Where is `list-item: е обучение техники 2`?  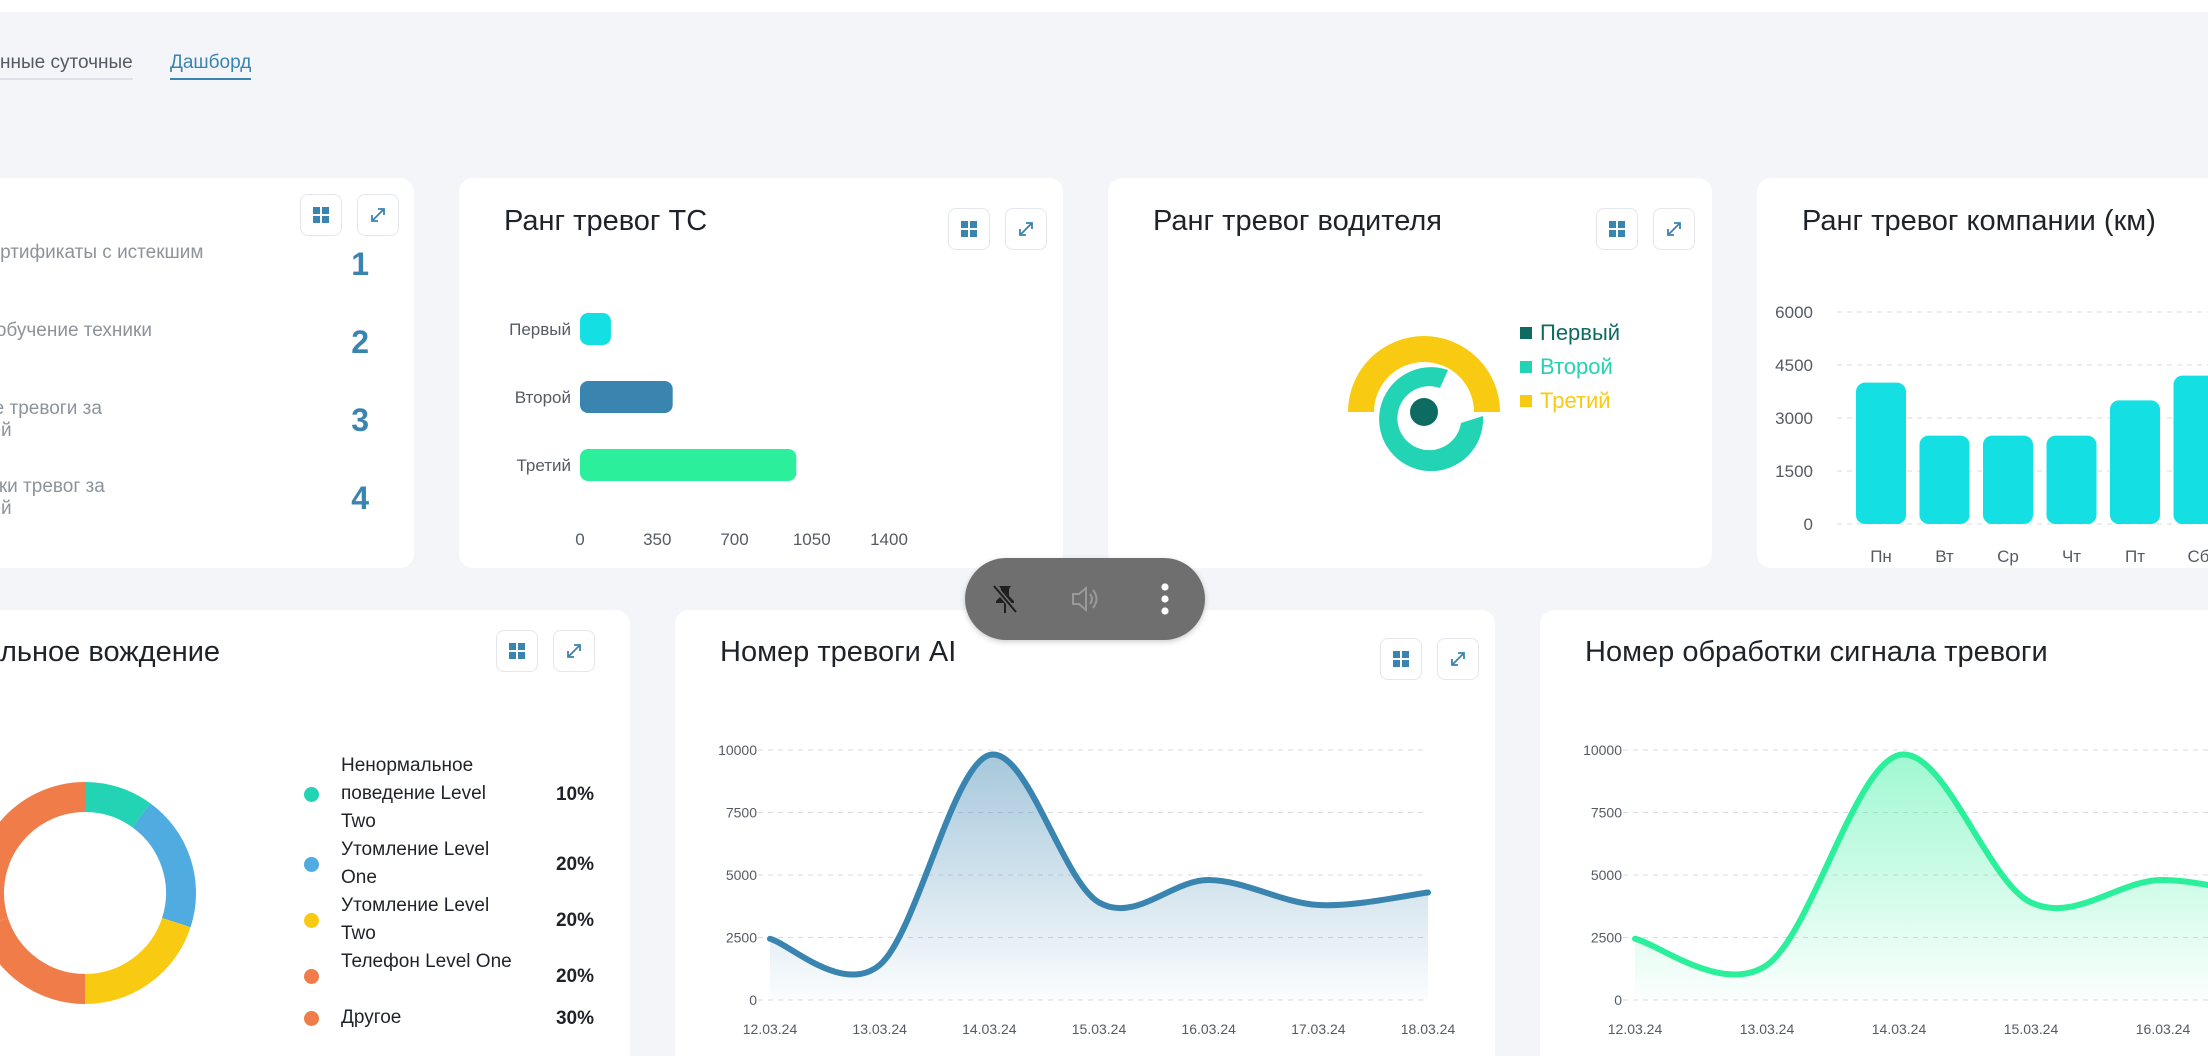
list-item: е обучение техники 2 is located at coordinates (192, 350).